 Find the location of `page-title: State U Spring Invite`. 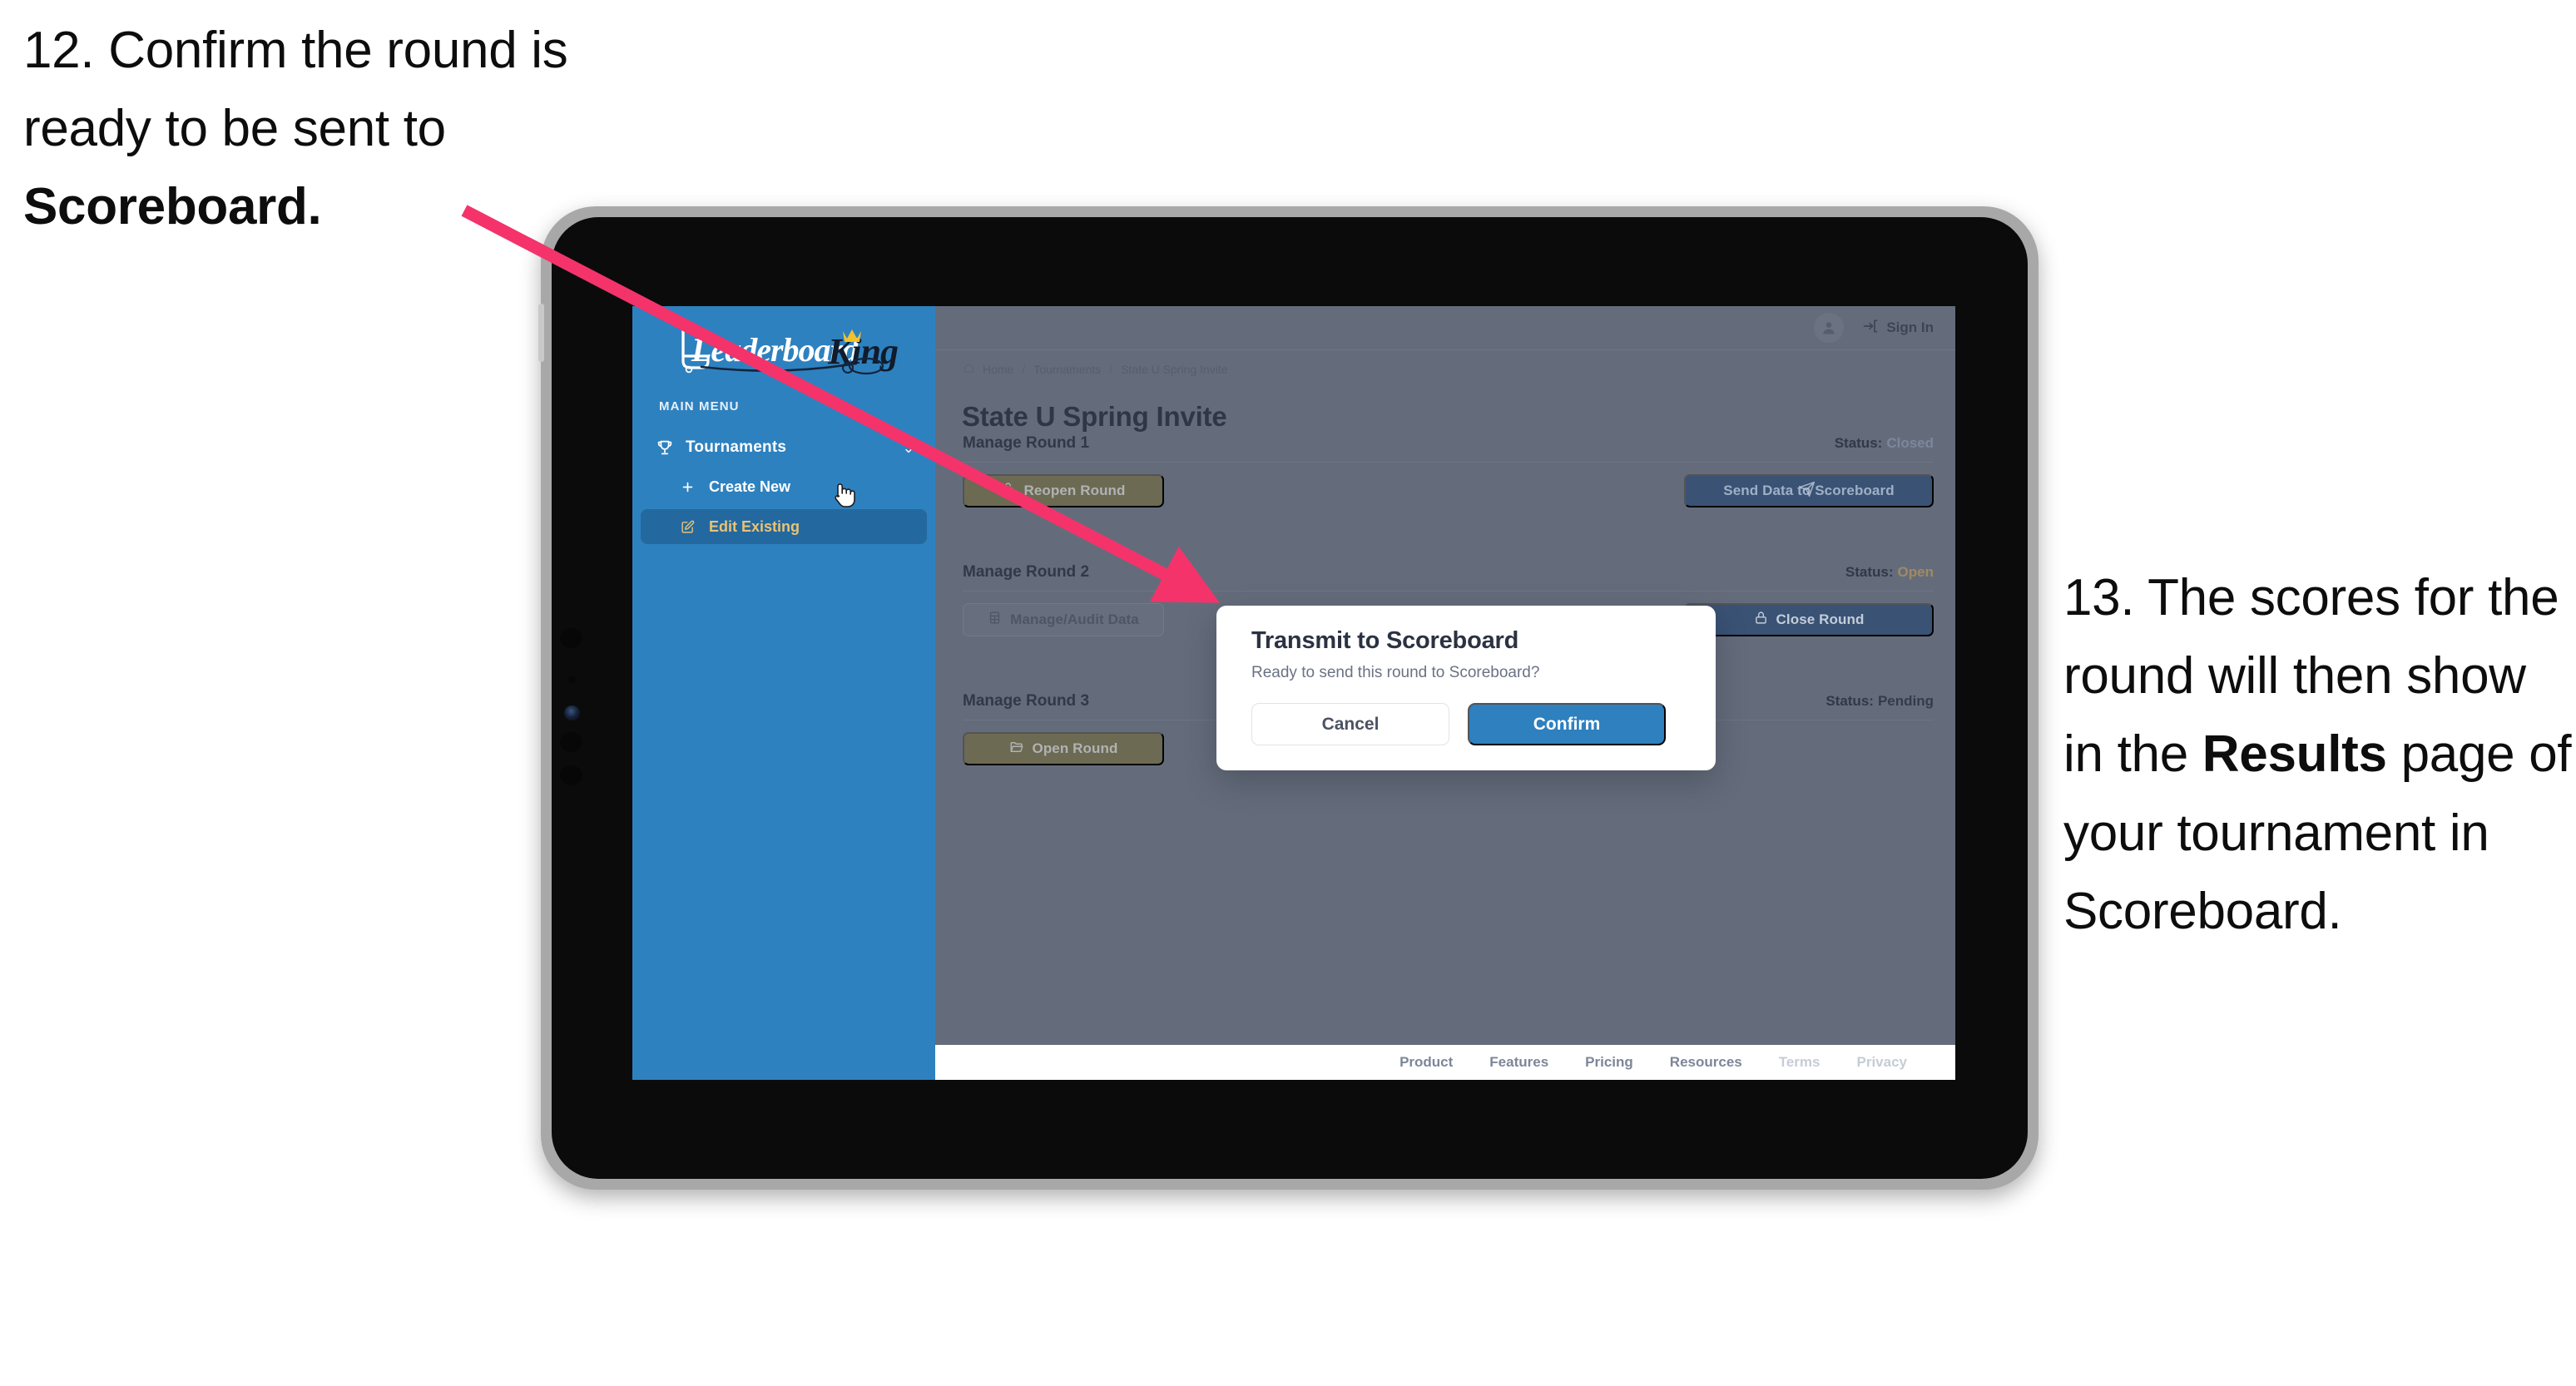

page-title: State U Spring Invite is located at coordinates (1094, 417).